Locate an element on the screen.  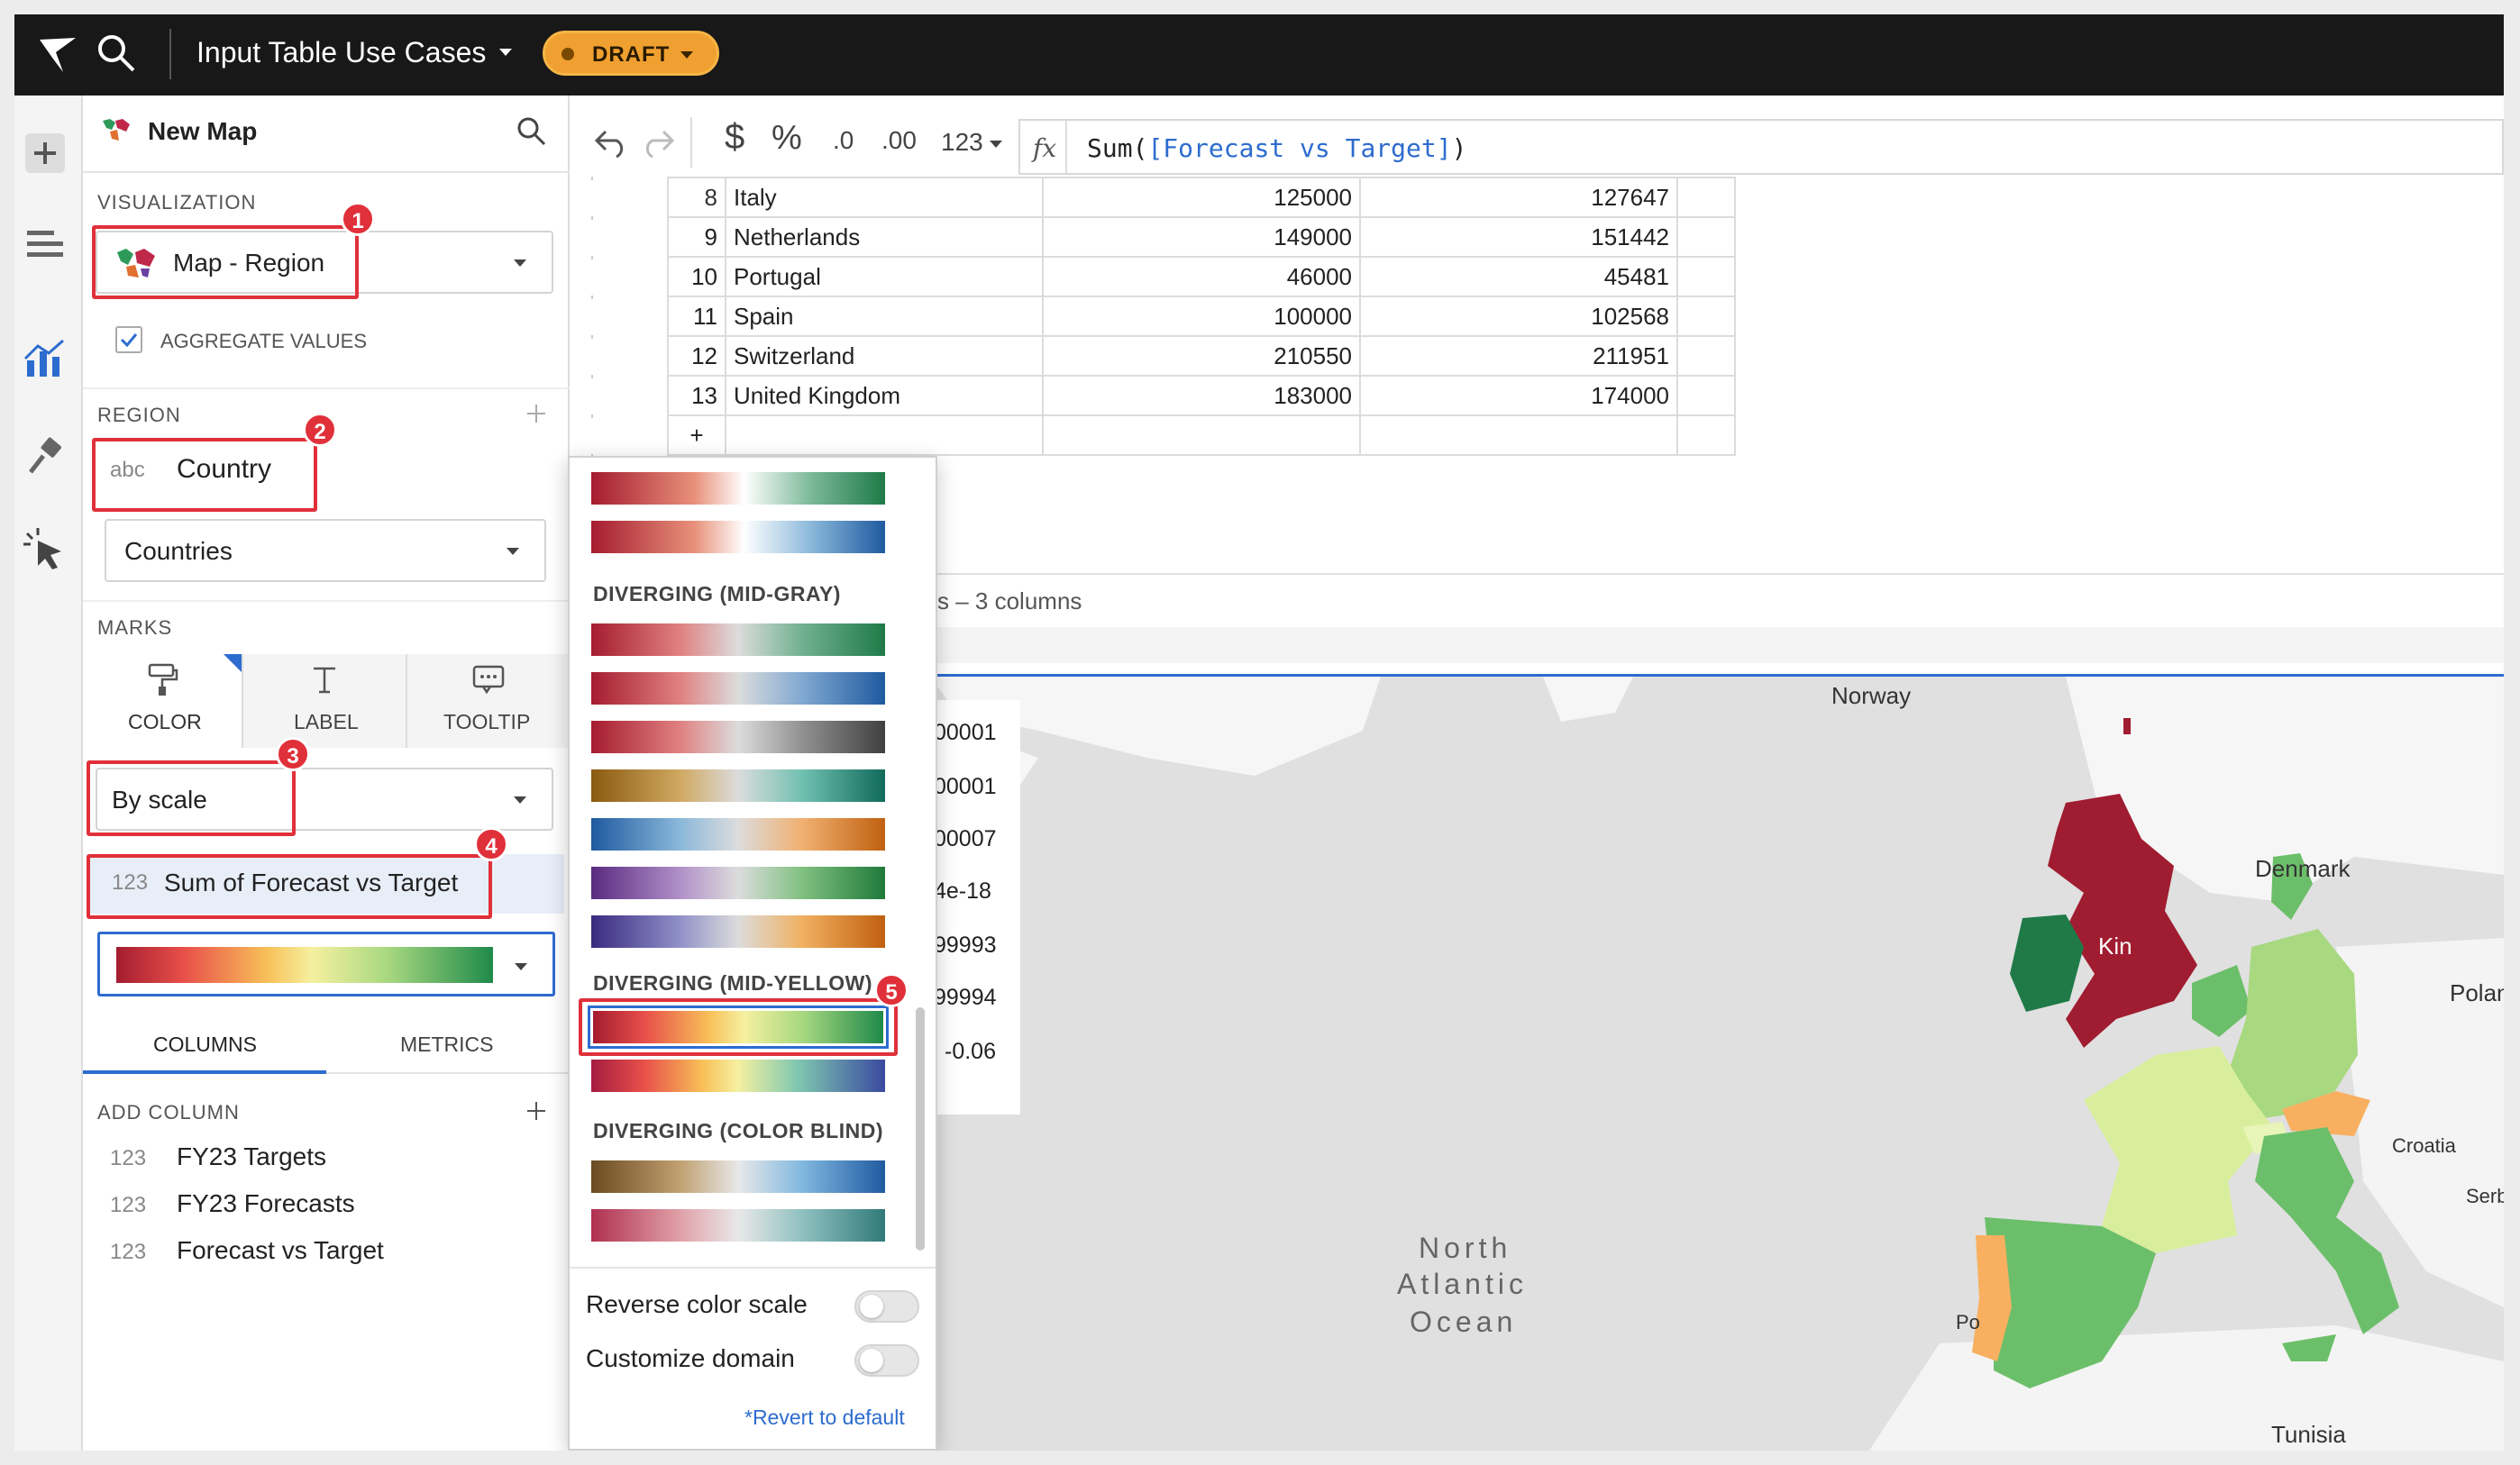
tab-metrics: METRICS is located at coordinates (447, 1045).